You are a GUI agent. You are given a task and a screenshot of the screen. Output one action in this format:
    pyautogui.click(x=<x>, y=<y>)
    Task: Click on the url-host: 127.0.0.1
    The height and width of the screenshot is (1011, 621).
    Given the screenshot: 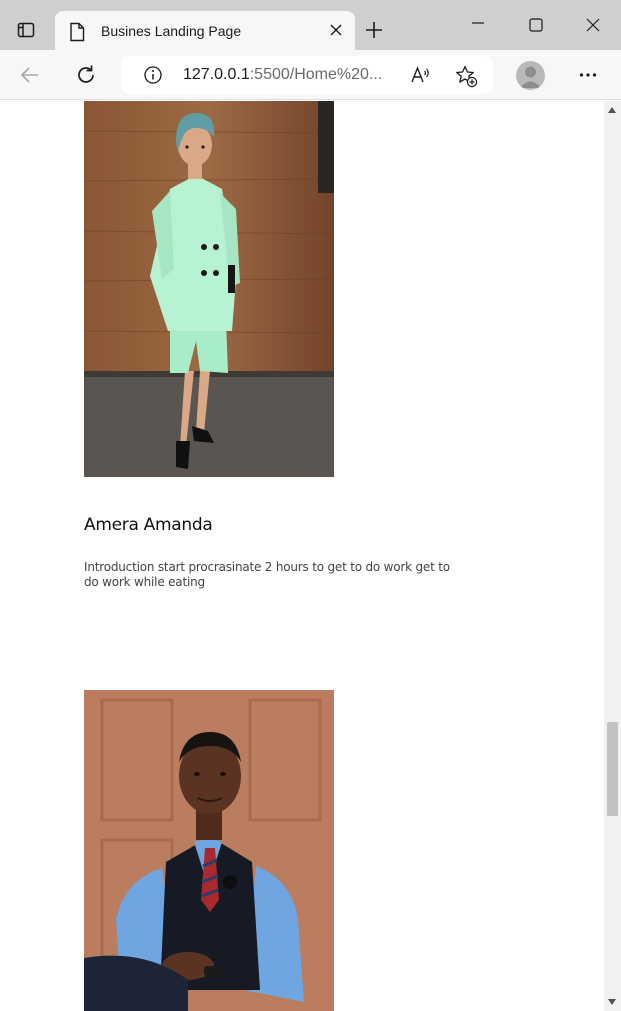 What is the action you would take?
    pyautogui.click(x=216, y=74)
    